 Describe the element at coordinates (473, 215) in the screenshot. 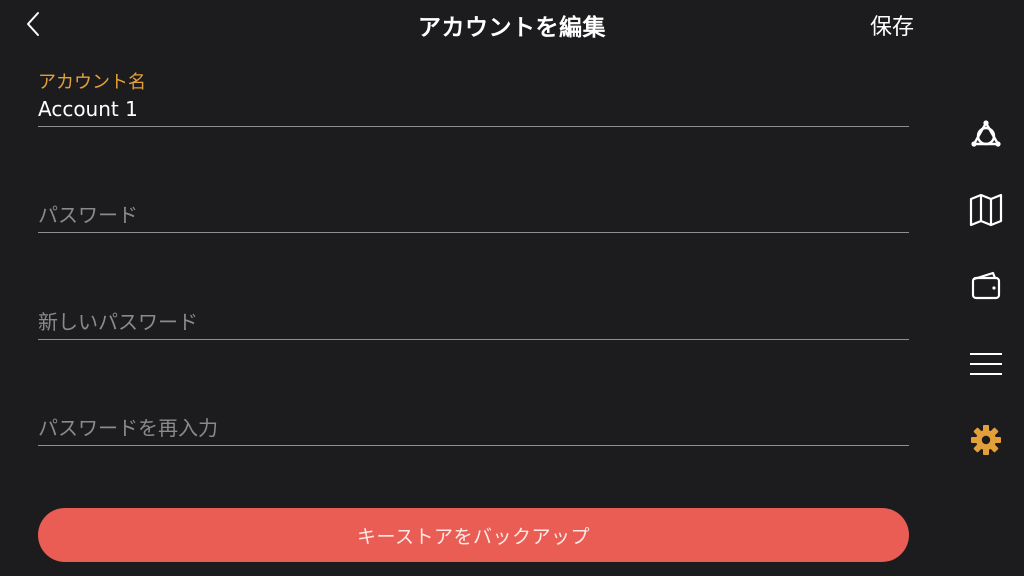

I see `password-input` at that location.